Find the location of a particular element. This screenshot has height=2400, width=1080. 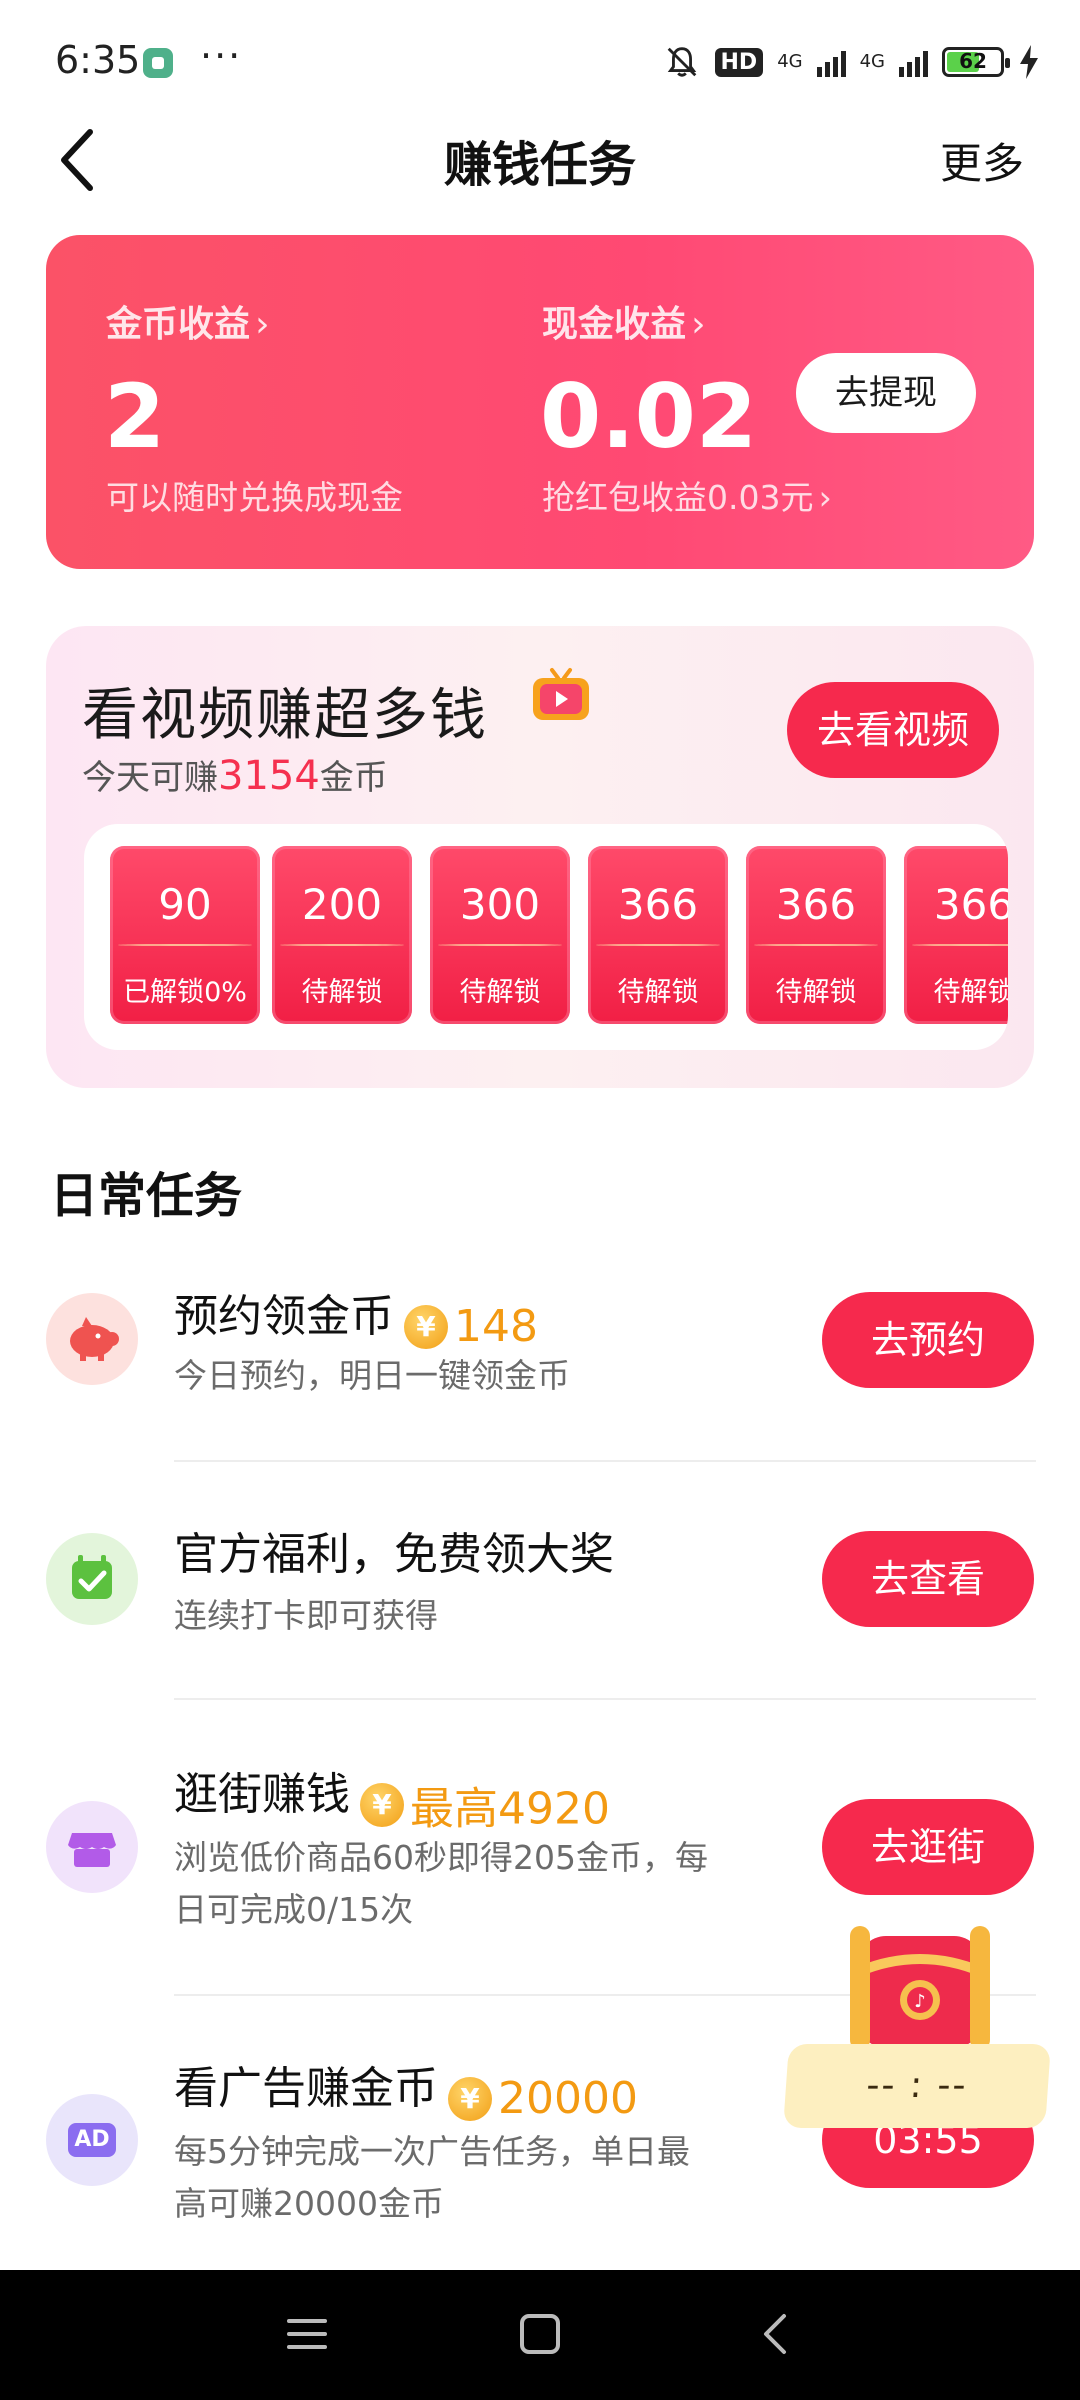

task-title-row: 看广告赚金币 ¥20000 is located at coordinates (406, 2088).